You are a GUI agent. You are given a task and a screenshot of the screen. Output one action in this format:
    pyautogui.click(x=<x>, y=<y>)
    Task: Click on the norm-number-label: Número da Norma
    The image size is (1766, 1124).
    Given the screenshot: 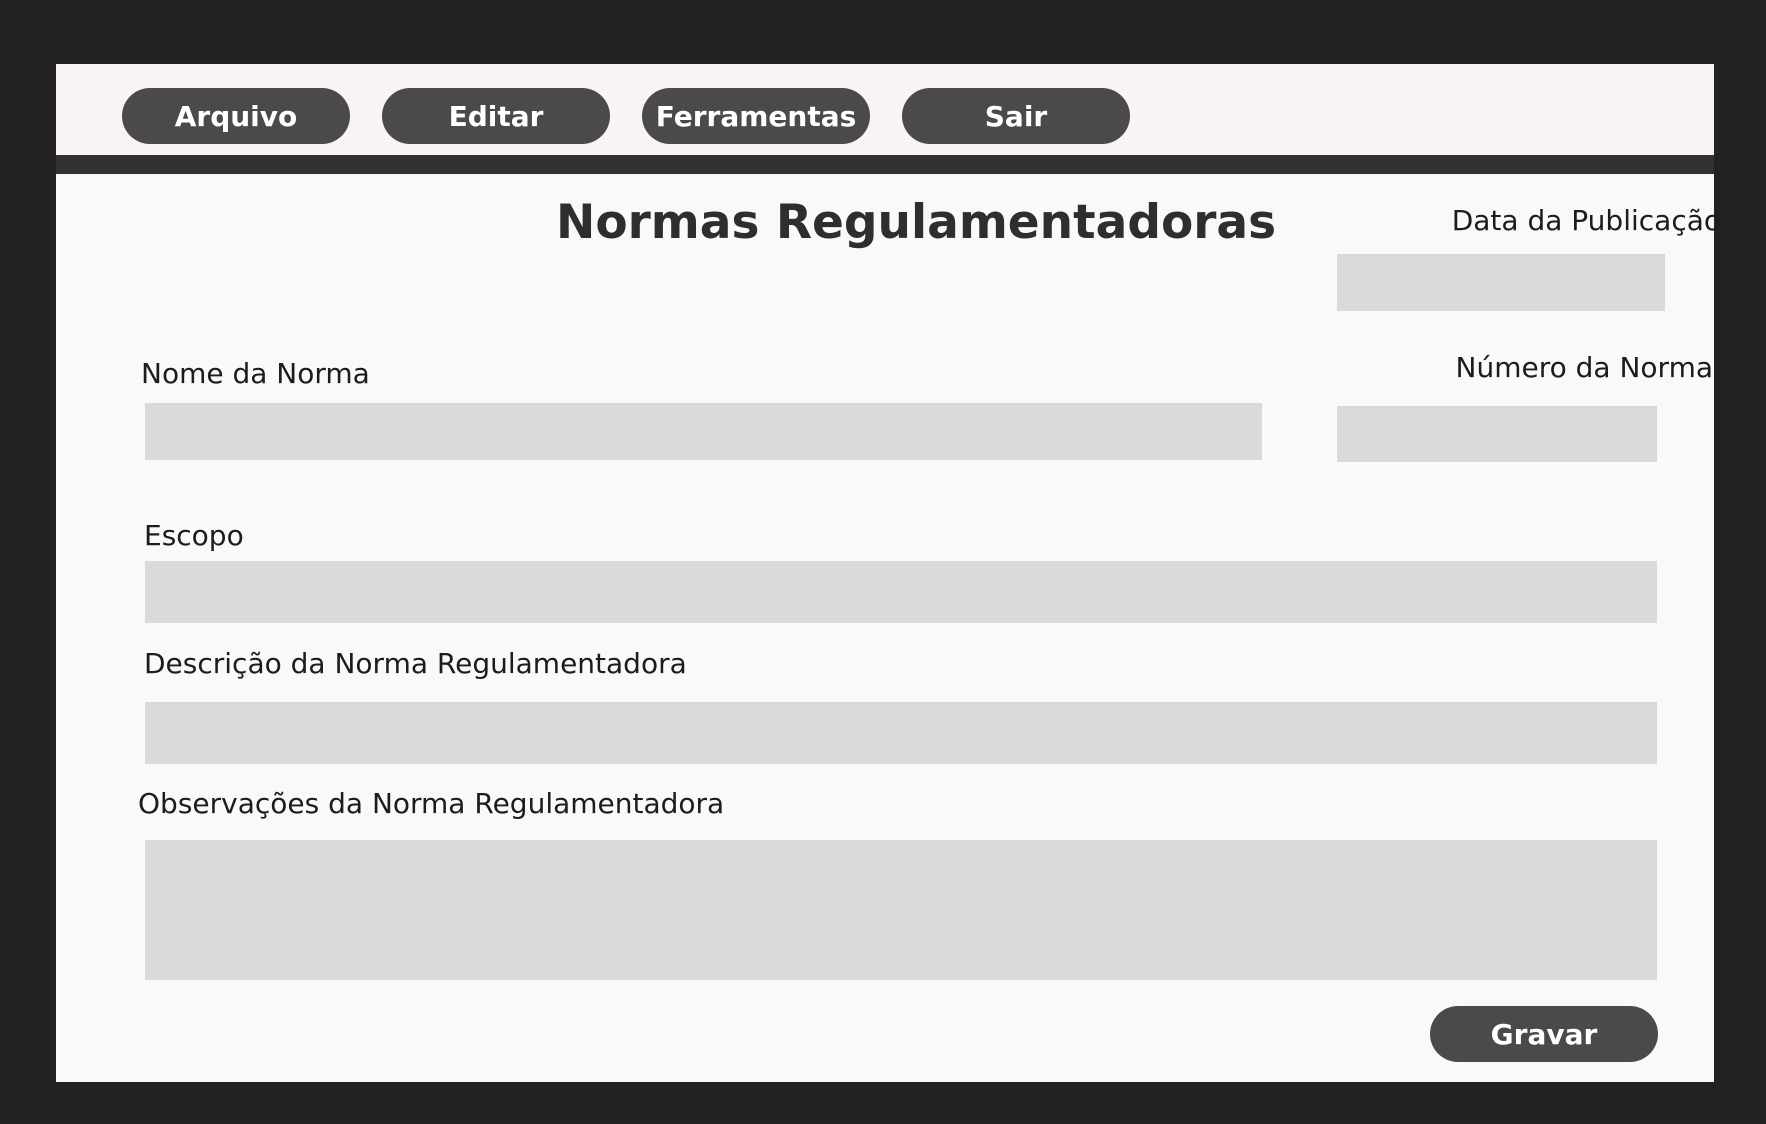 What is the action you would take?
    pyautogui.click(x=1584, y=367)
    